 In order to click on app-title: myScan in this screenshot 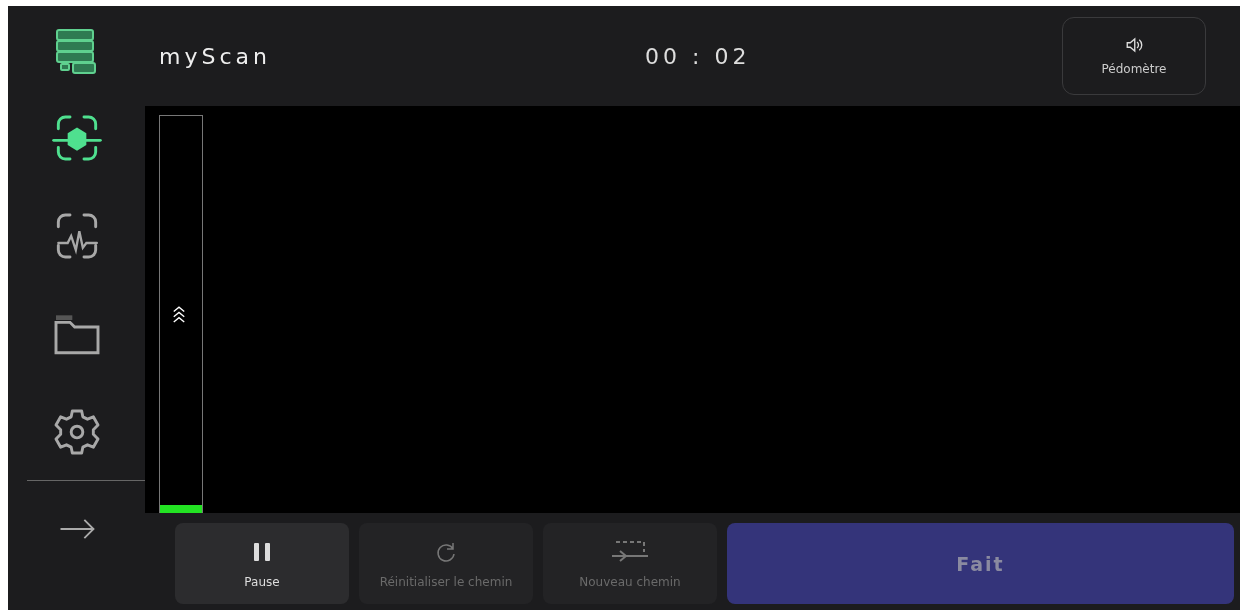, I will do `click(215, 56)`.